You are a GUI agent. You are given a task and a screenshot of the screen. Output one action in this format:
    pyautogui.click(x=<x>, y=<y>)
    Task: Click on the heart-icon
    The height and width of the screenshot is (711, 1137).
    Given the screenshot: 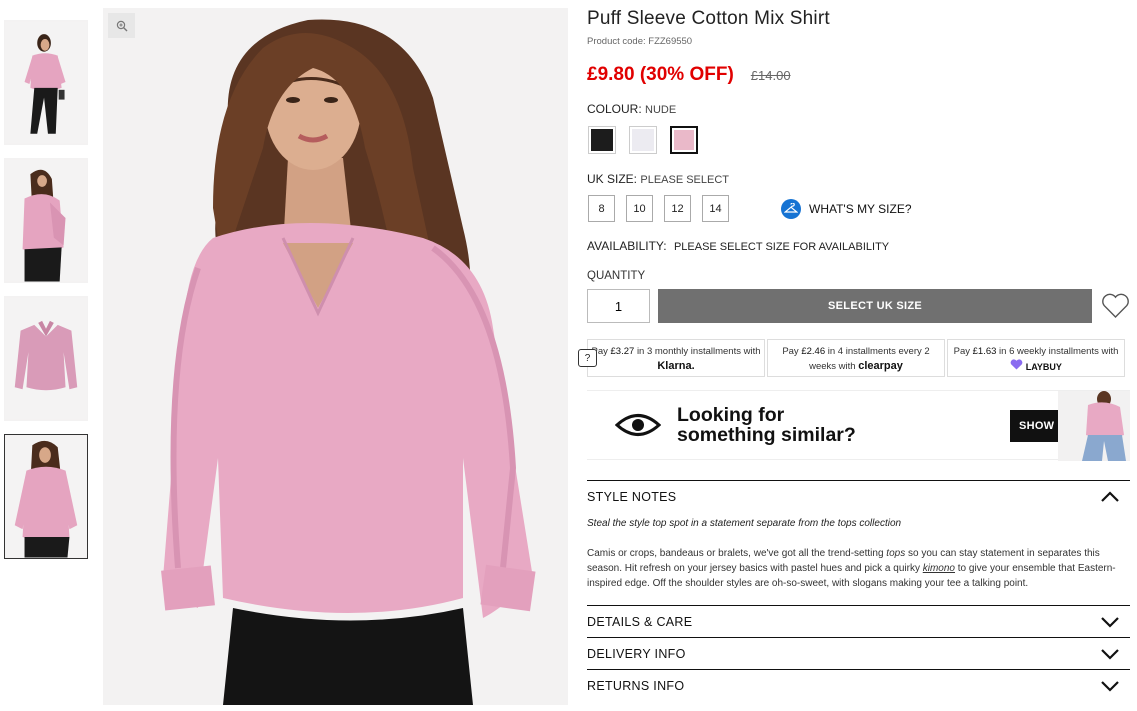 What is the action you would take?
    pyautogui.click(x=1115, y=305)
    